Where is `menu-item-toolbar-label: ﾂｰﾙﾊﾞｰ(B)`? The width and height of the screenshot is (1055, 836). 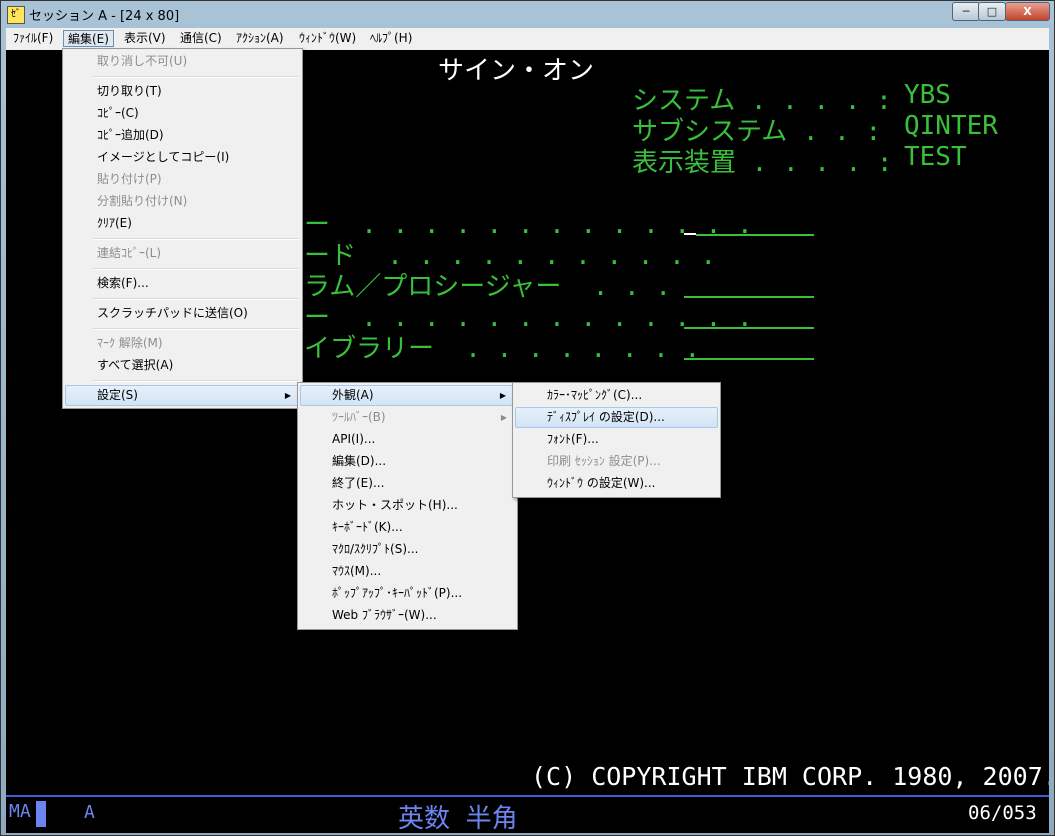 menu-item-toolbar-label: ﾂｰﾙﾊﾞｰ(B) is located at coordinates (359, 417).